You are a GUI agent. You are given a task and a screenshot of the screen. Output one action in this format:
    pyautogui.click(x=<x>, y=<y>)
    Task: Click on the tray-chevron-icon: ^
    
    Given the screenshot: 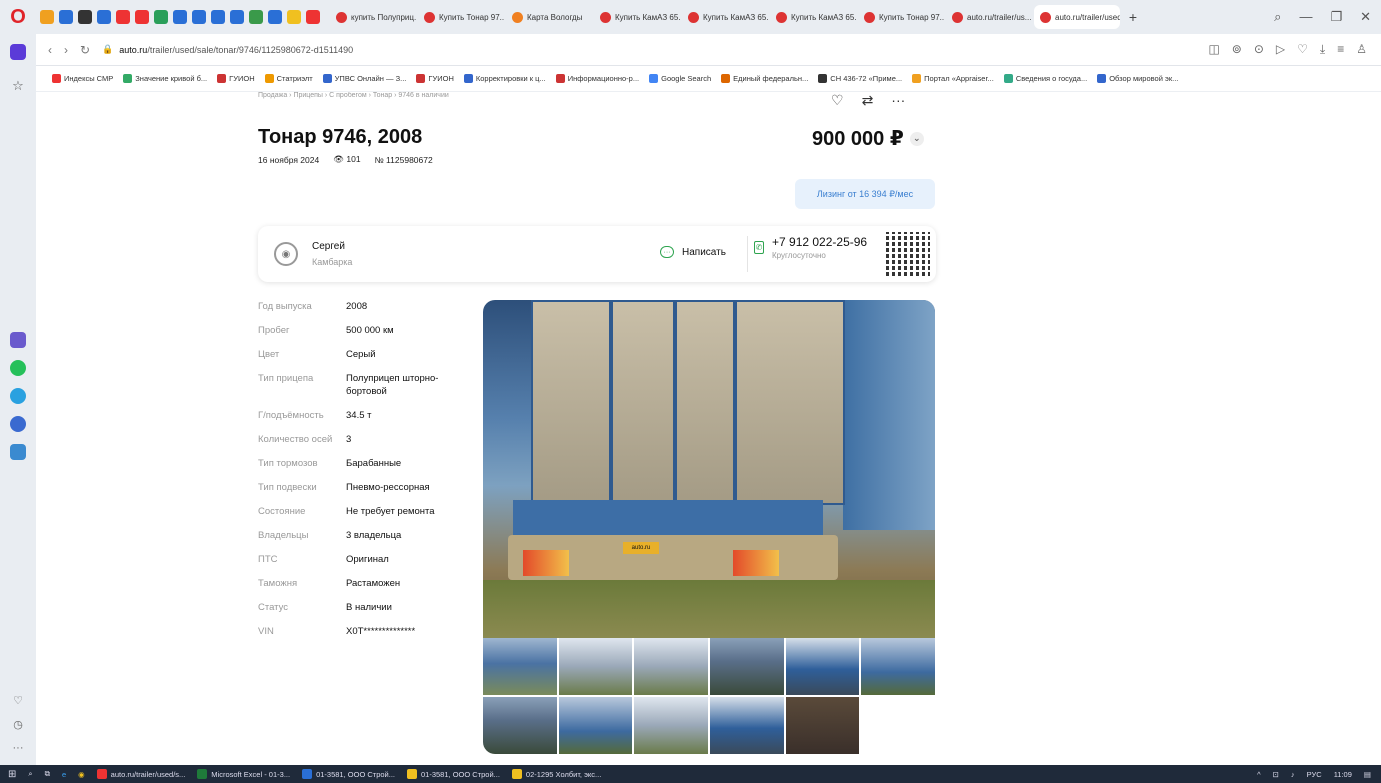 What is the action you would take?
    pyautogui.click(x=1259, y=774)
    